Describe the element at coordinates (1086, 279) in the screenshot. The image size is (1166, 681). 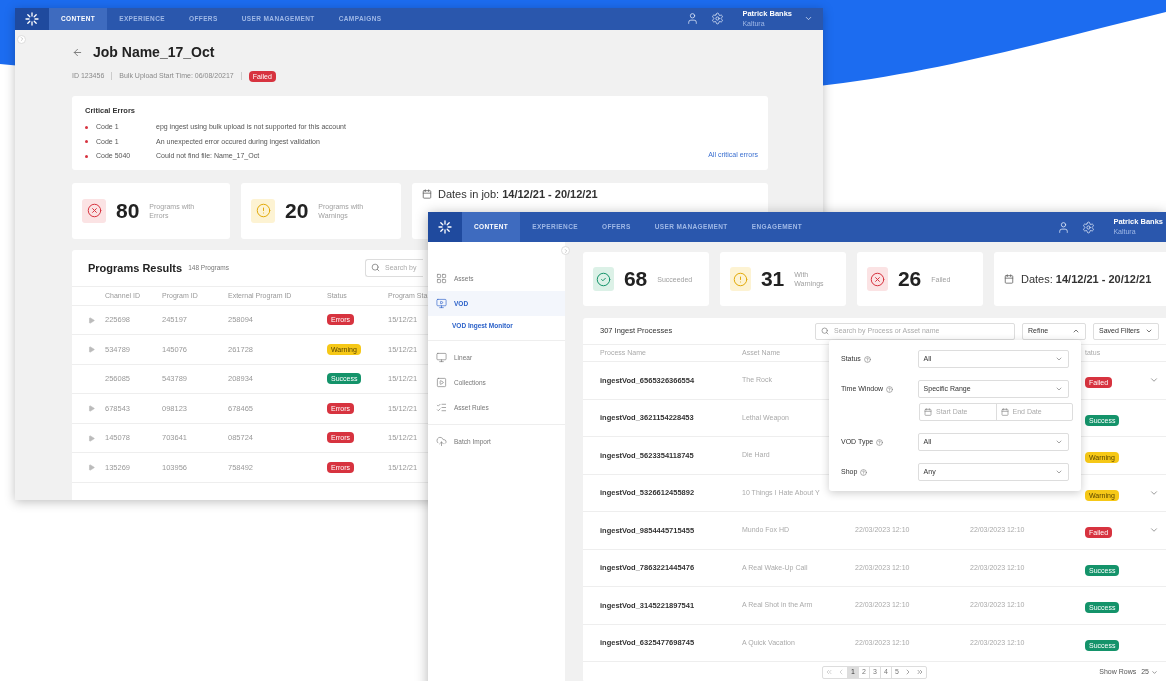
I see `dates-text: Dates: 14/12/21 - 20/12/21` at that location.